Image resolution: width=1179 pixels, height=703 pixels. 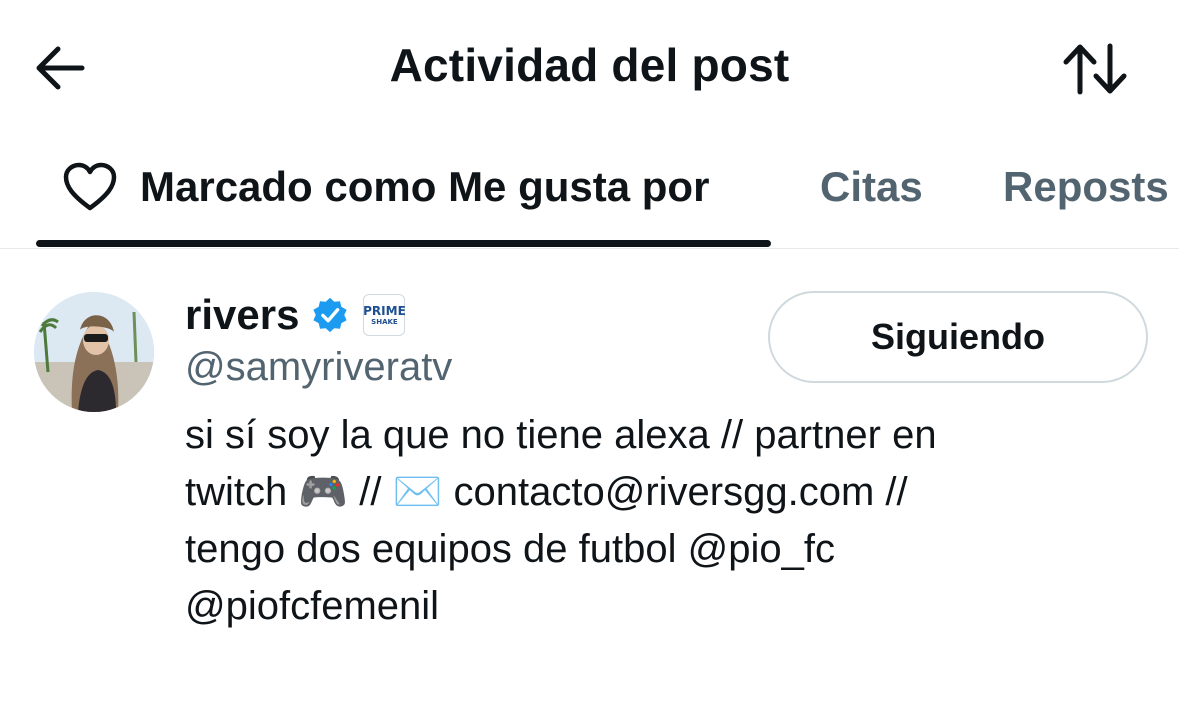 I want to click on affiliate-badge: PRIME SHAKE, so click(x=384, y=315).